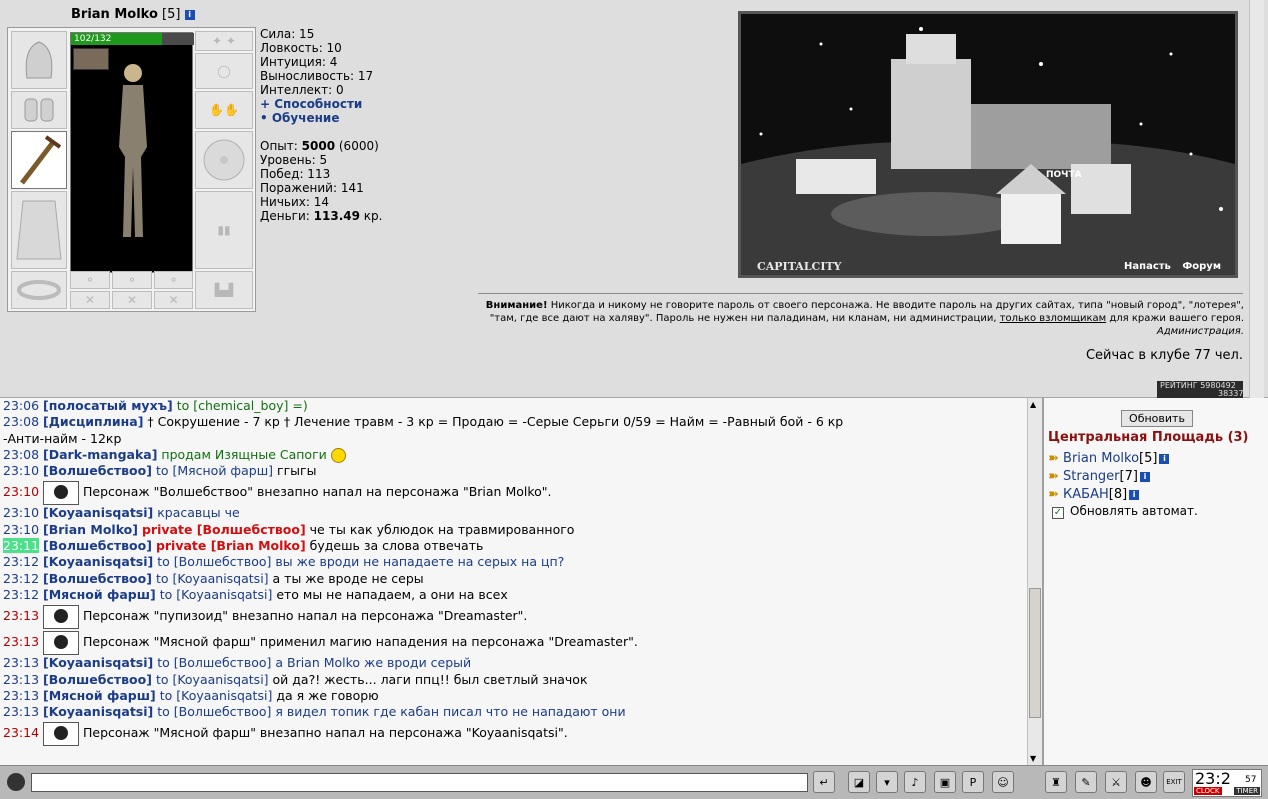  What do you see at coordinates (1157, 418) in the screenshot?
I see `refresh-button: Обновить` at bounding box center [1157, 418].